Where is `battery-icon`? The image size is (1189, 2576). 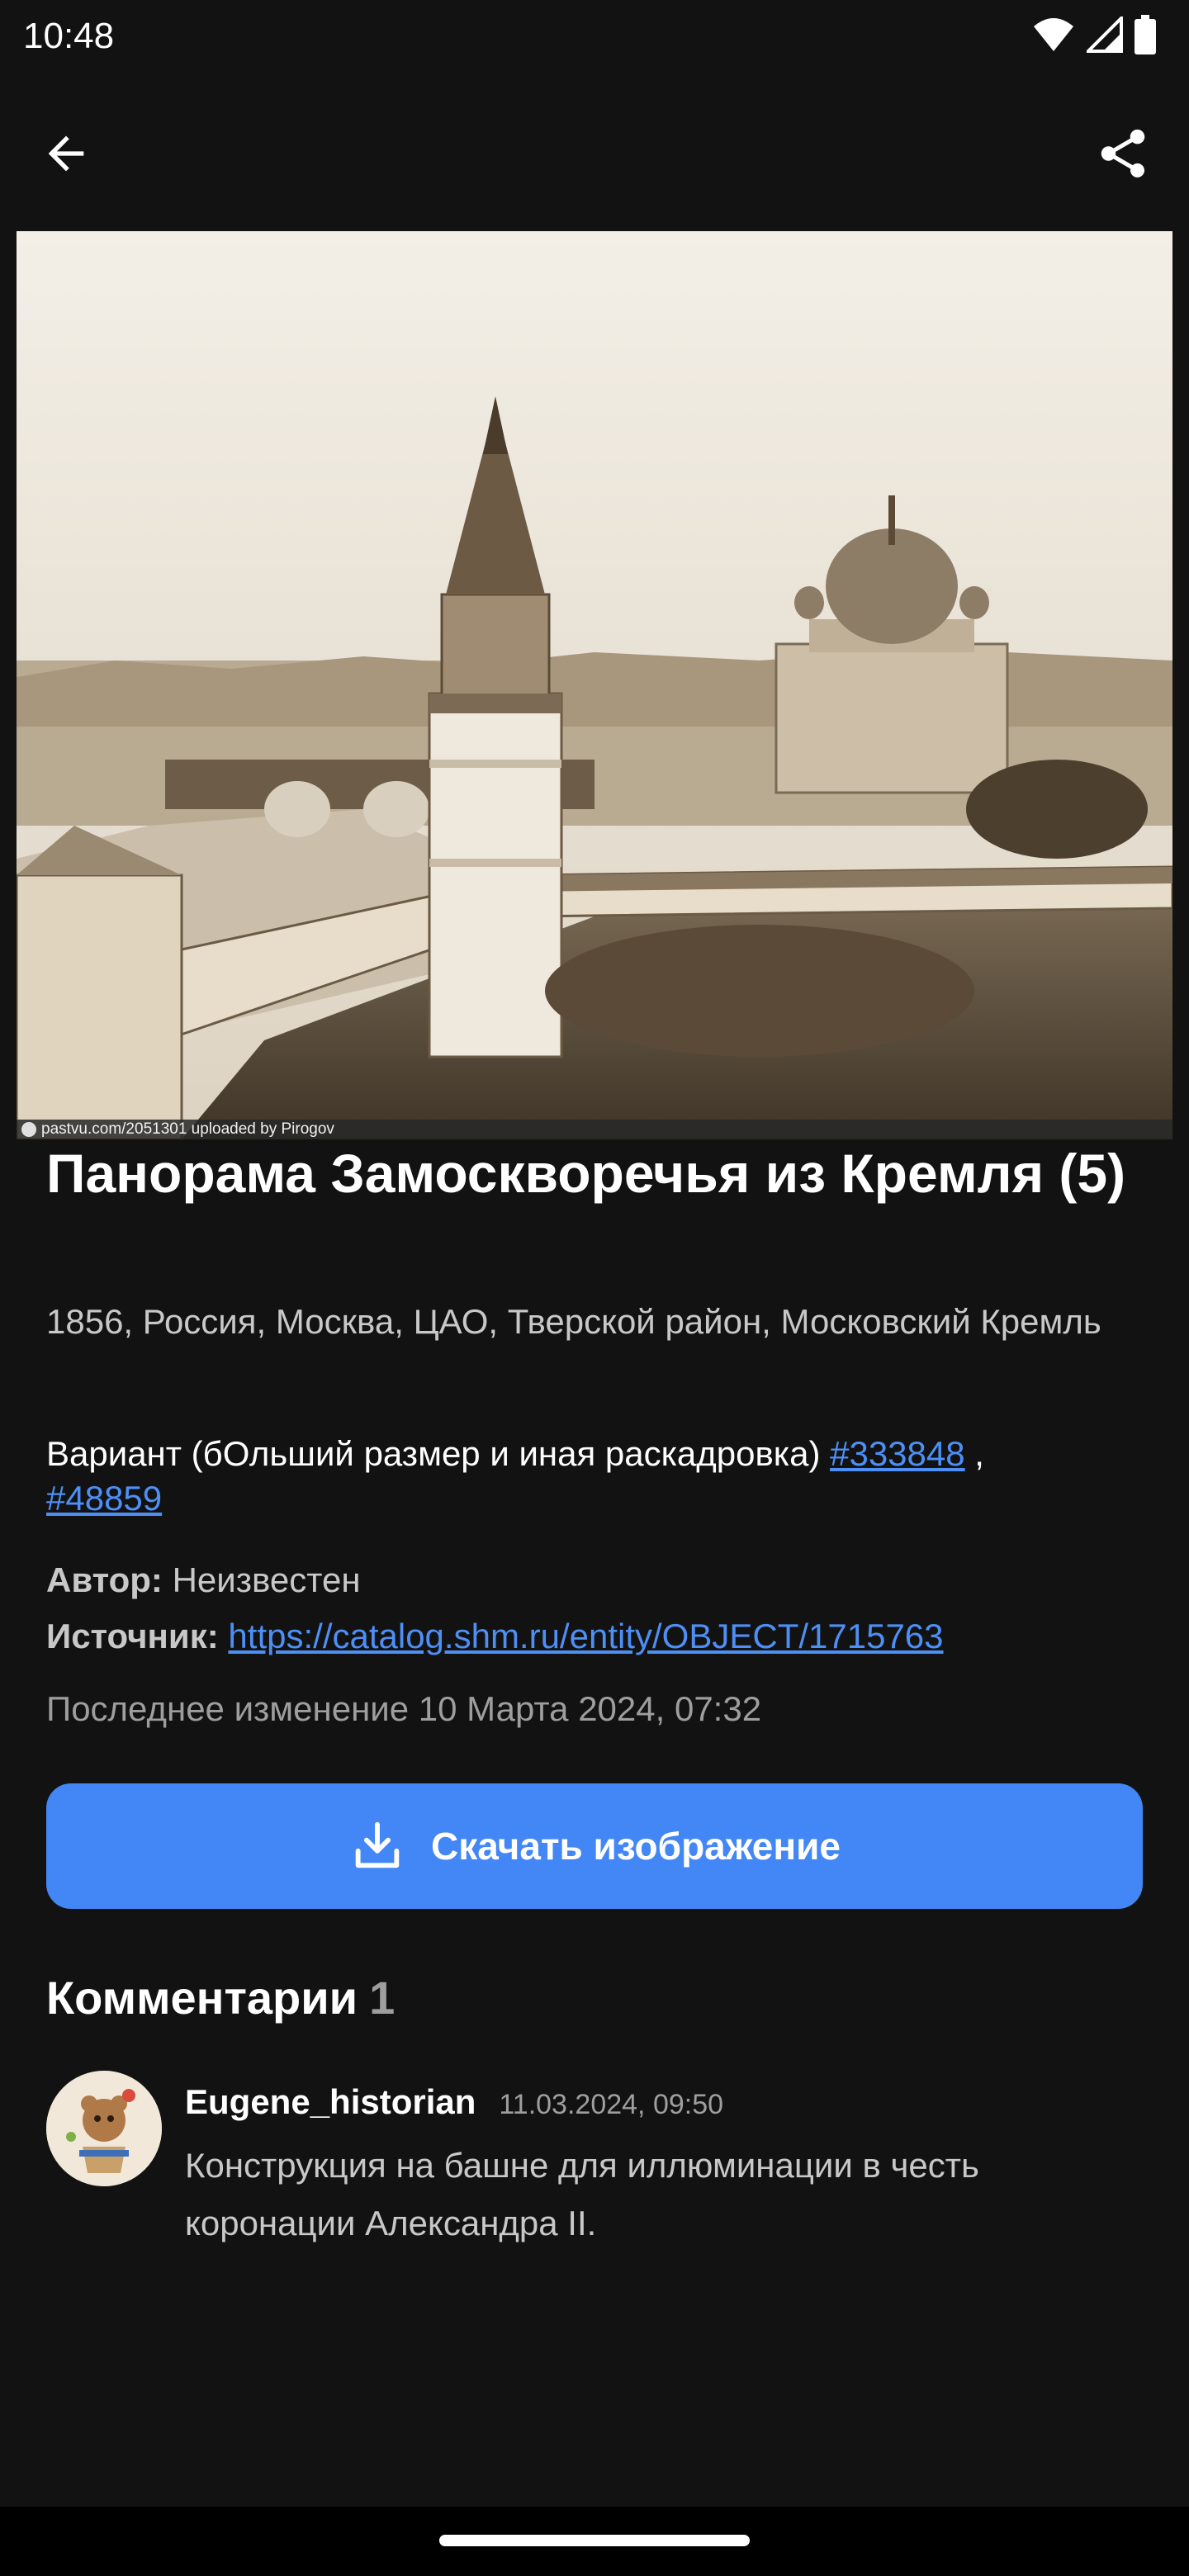 battery-icon is located at coordinates (1145, 34).